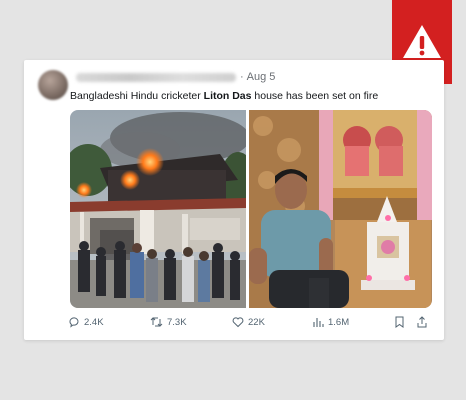  I want to click on share-button, so click(422, 322).